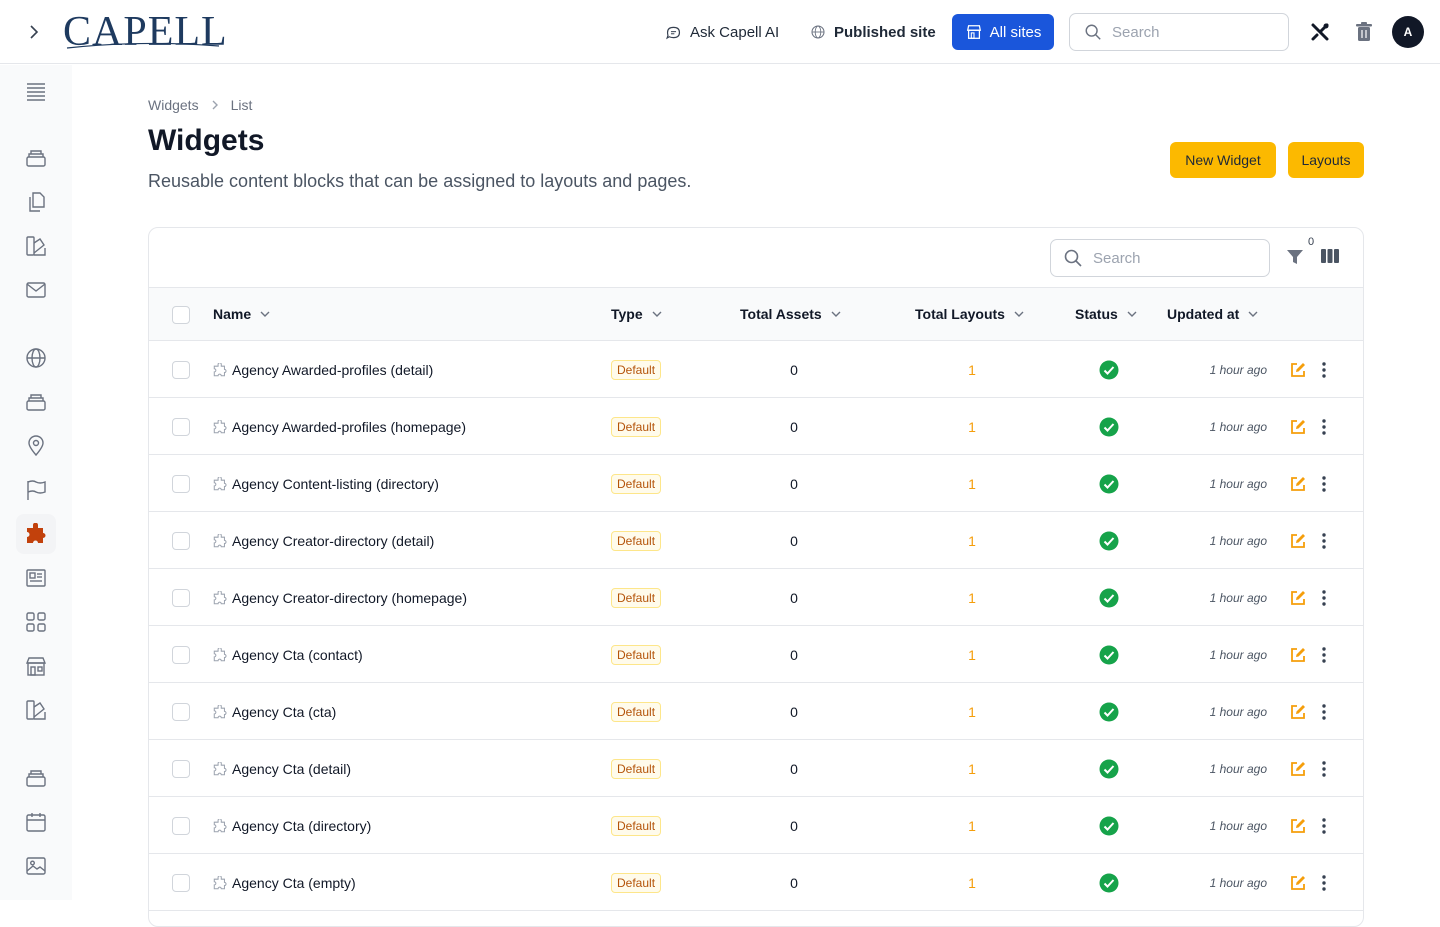  I want to click on sidebar-item-themes, so click(36, 246).